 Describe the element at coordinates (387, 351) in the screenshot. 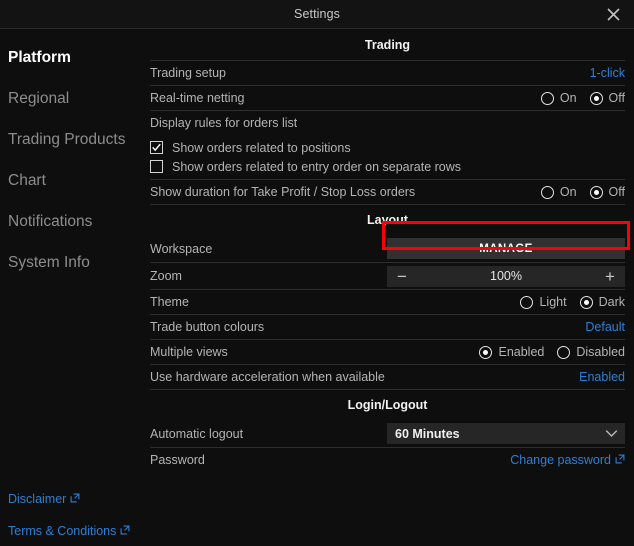

I see `row-multiple-views: Multiple views Enabled Disabled` at that location.